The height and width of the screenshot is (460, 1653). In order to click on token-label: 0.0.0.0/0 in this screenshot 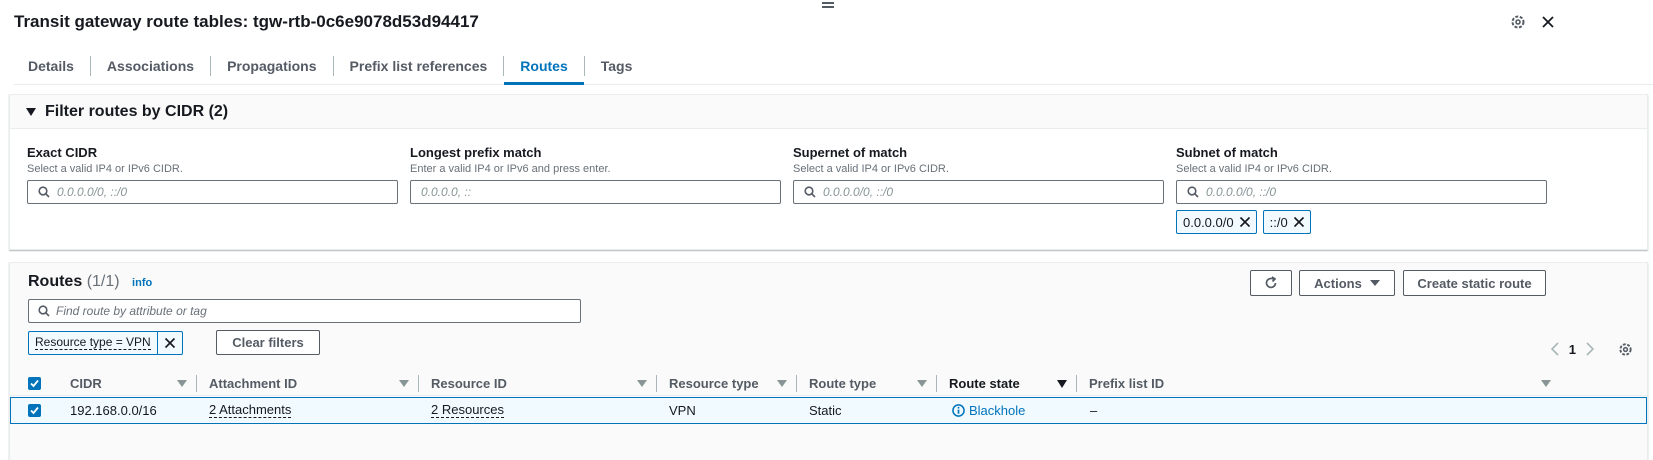, I will do `click(1208, 222)`.